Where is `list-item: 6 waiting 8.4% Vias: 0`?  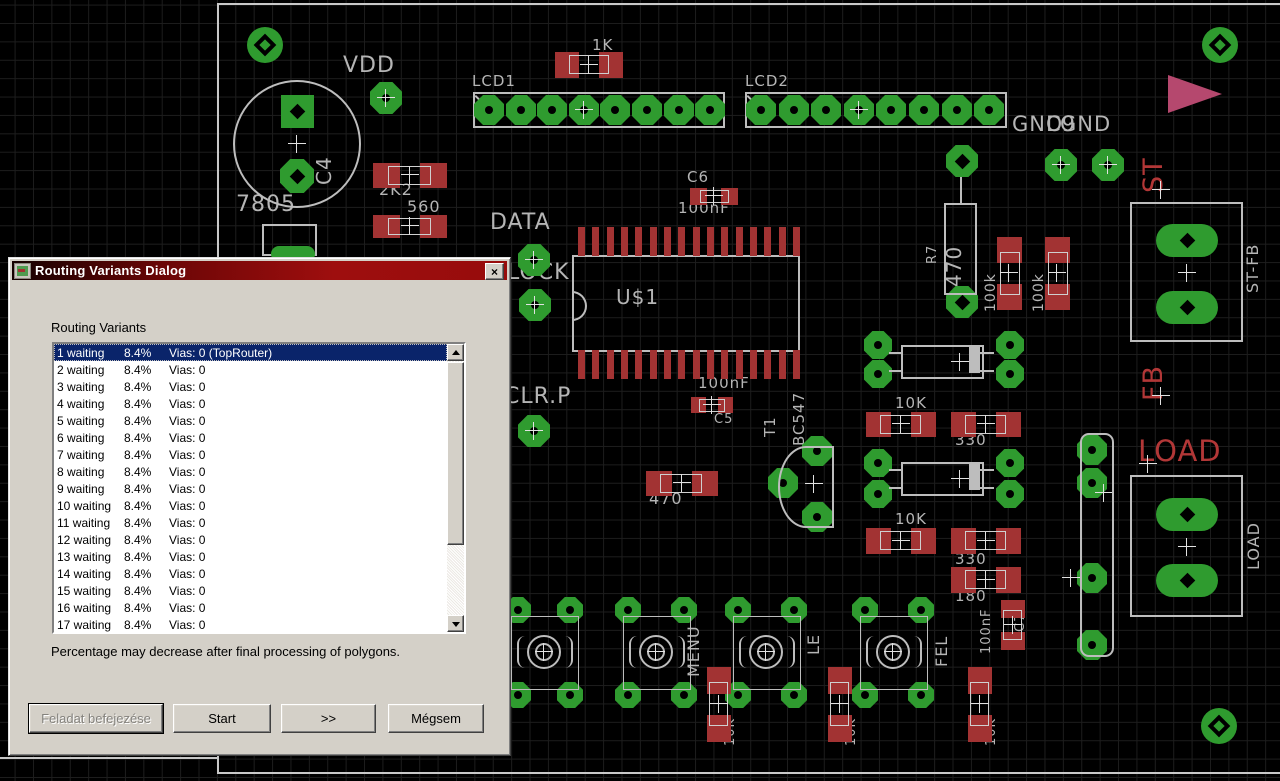
list-item: 6 waiting 8.4% Vias: 0 is located at coordinates (250, 437).